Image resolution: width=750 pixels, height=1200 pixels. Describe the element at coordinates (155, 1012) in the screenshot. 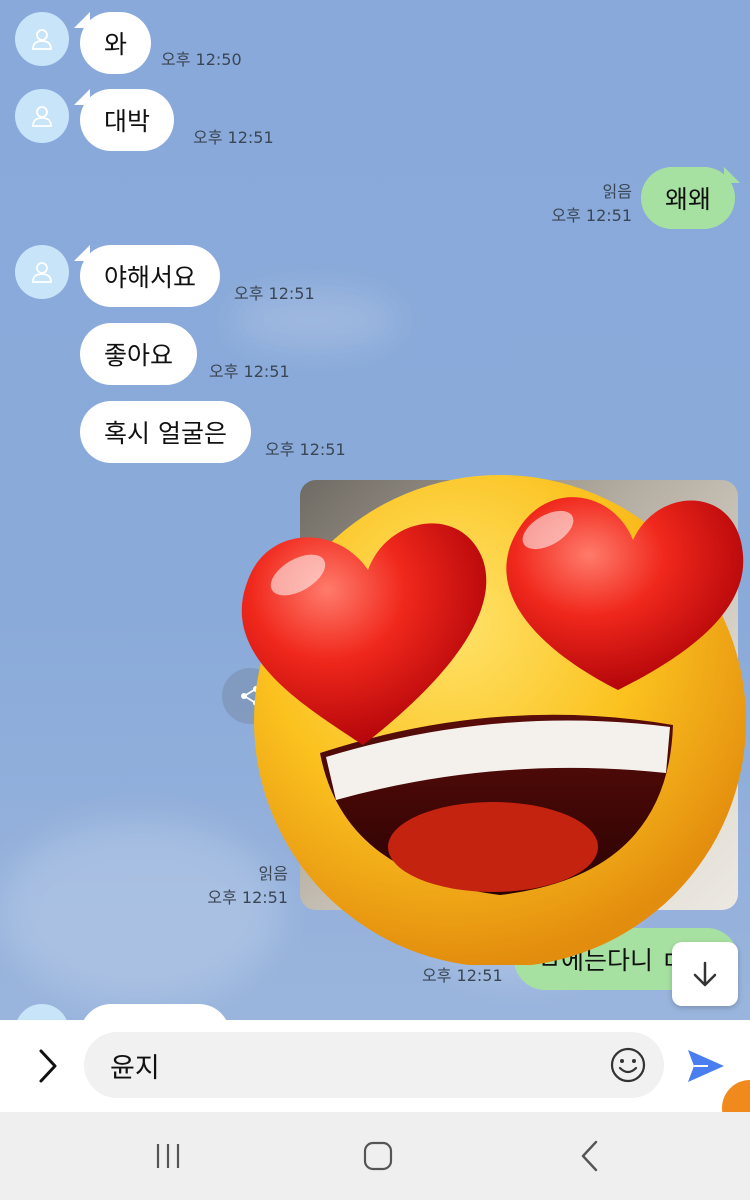

I see `message-bubble-incoming` at that location.